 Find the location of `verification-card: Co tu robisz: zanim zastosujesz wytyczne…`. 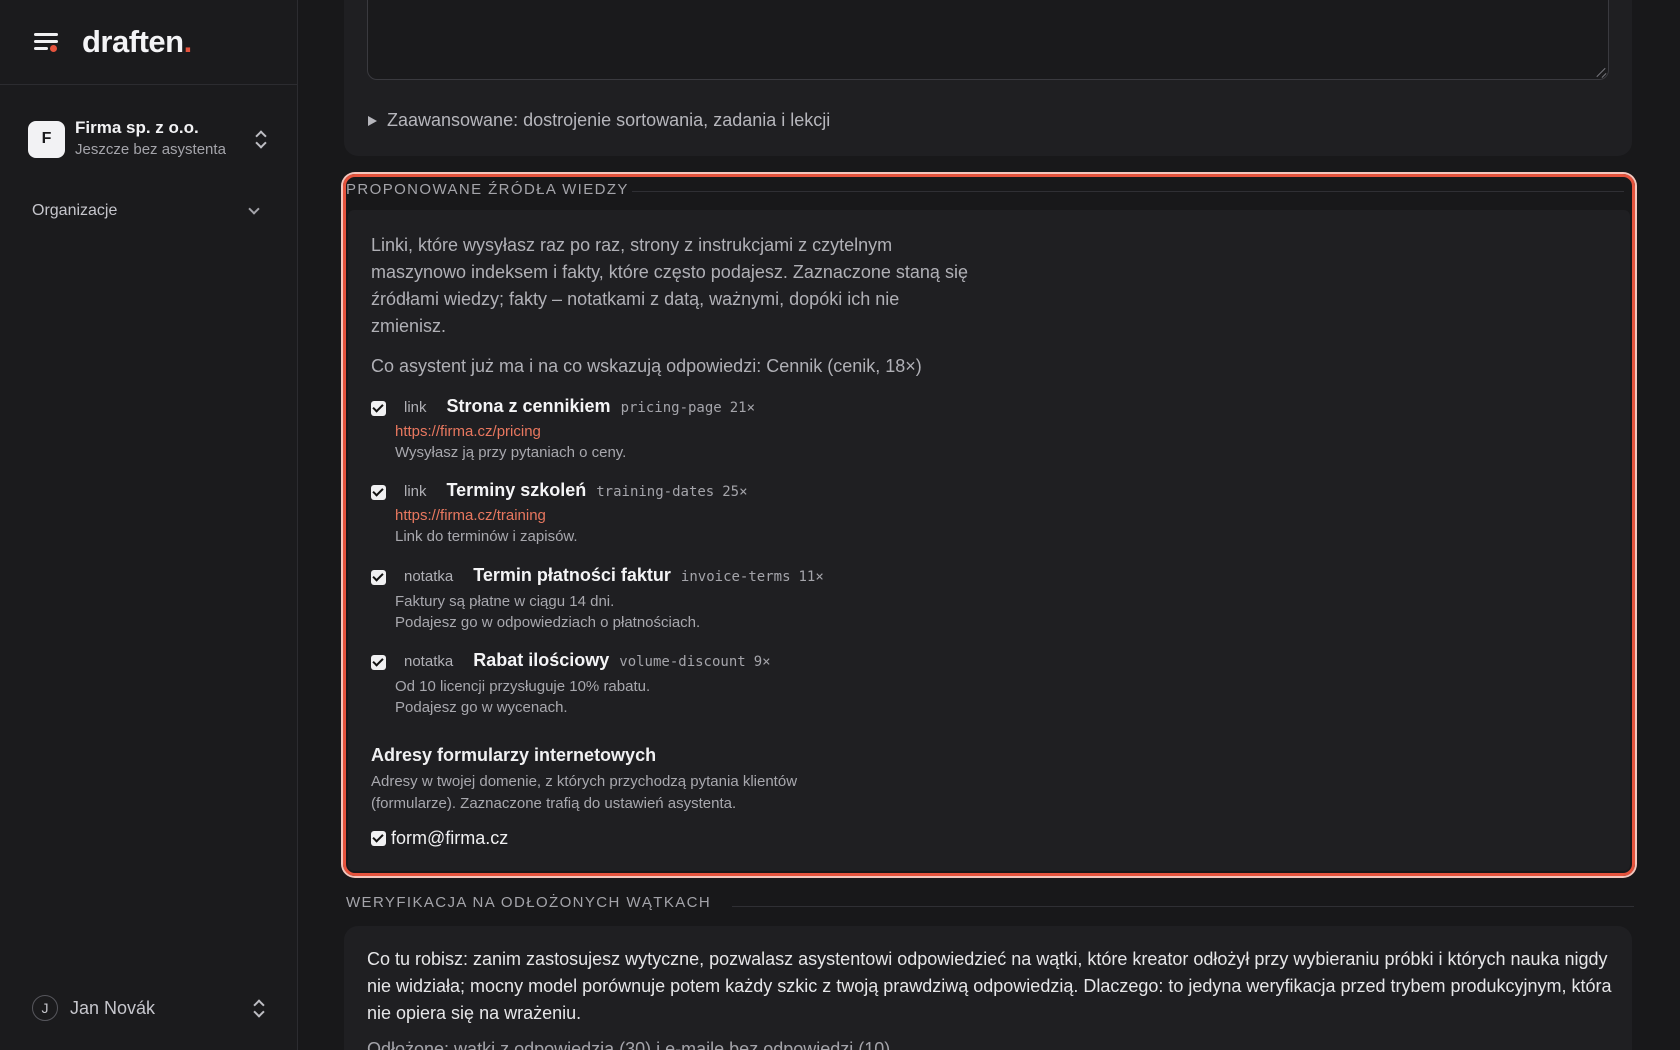

verification-card: Co tu robisz: zanim zastosujesz wytyczne… is located at coordinates (988, 988).